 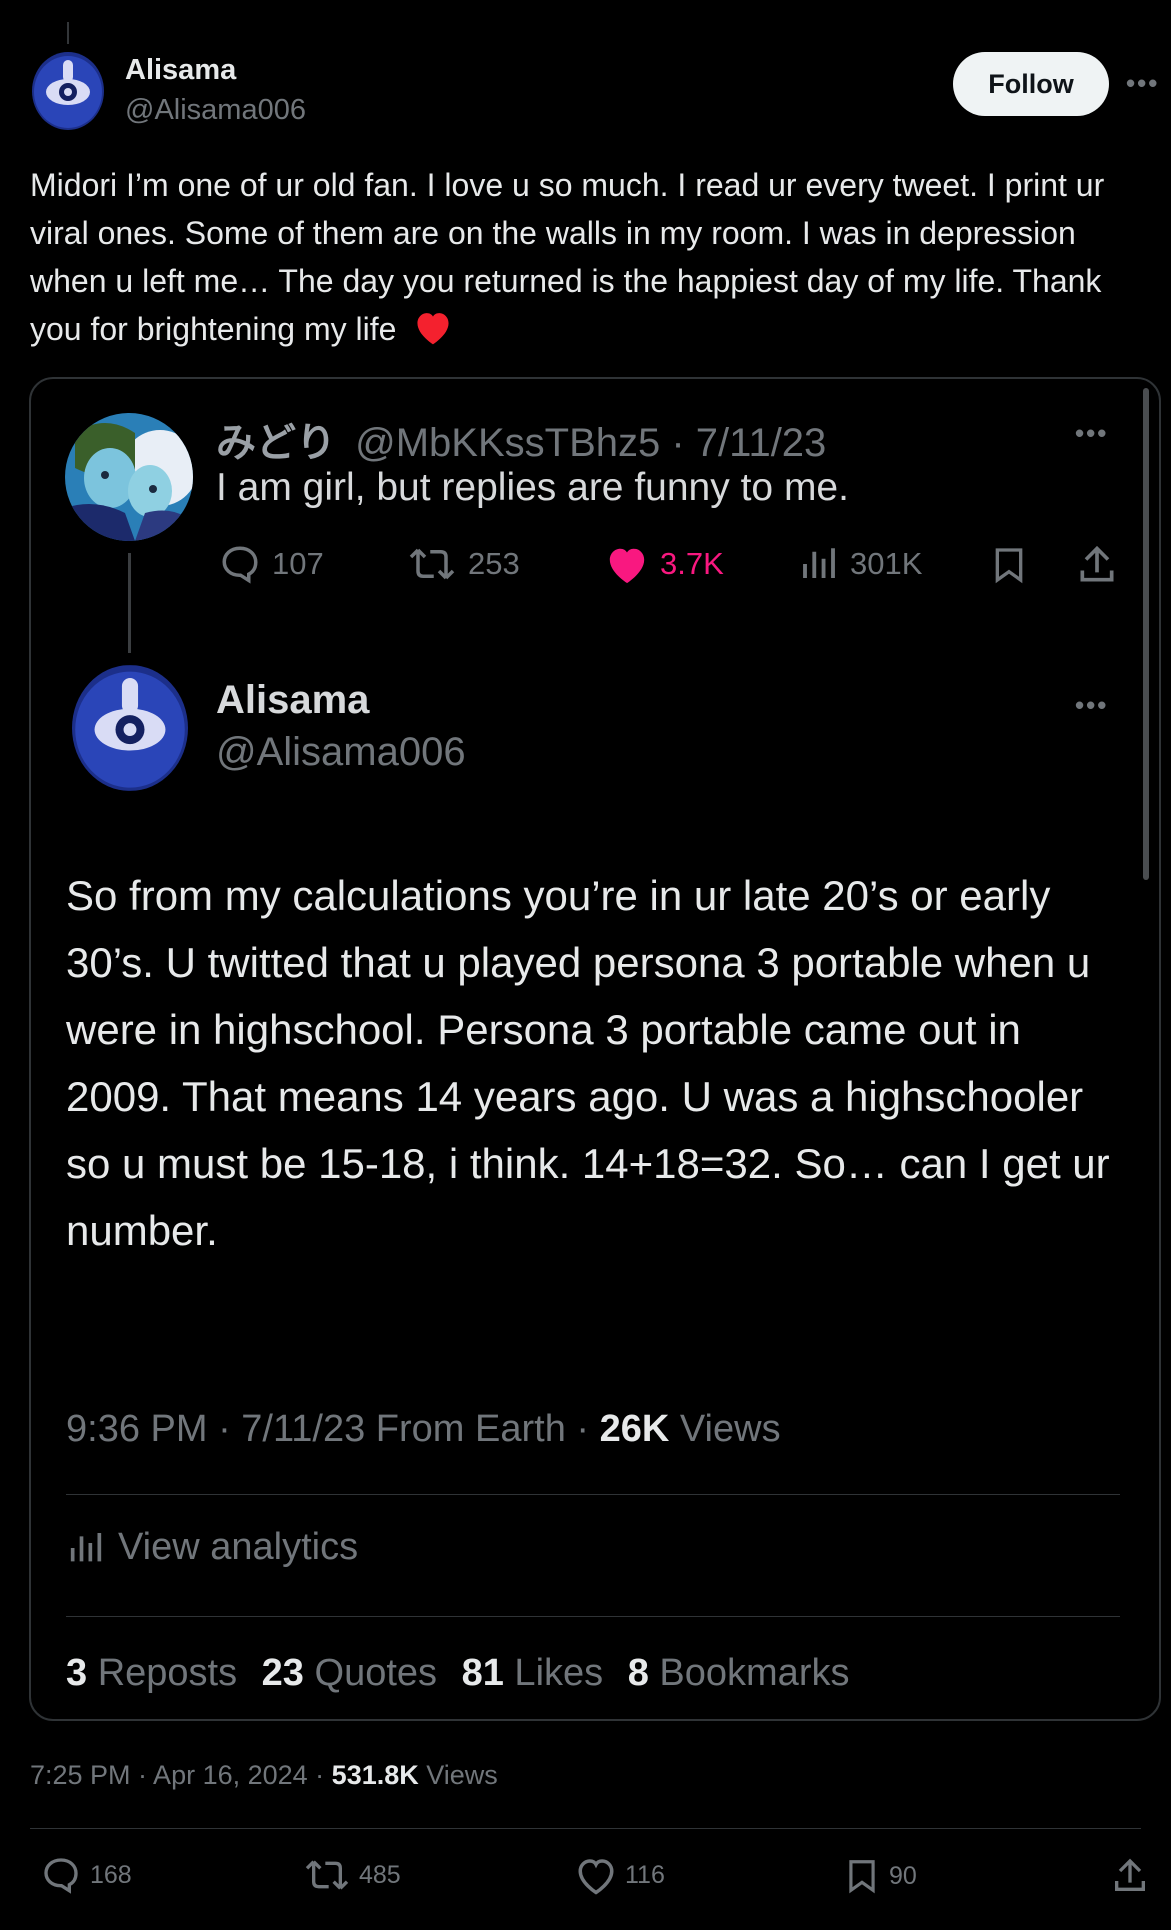 What do you see at coordinates (77, 1673) in the screenshot?
I see `reply-reposts-count: 3` at bounding box center [77, 1673].